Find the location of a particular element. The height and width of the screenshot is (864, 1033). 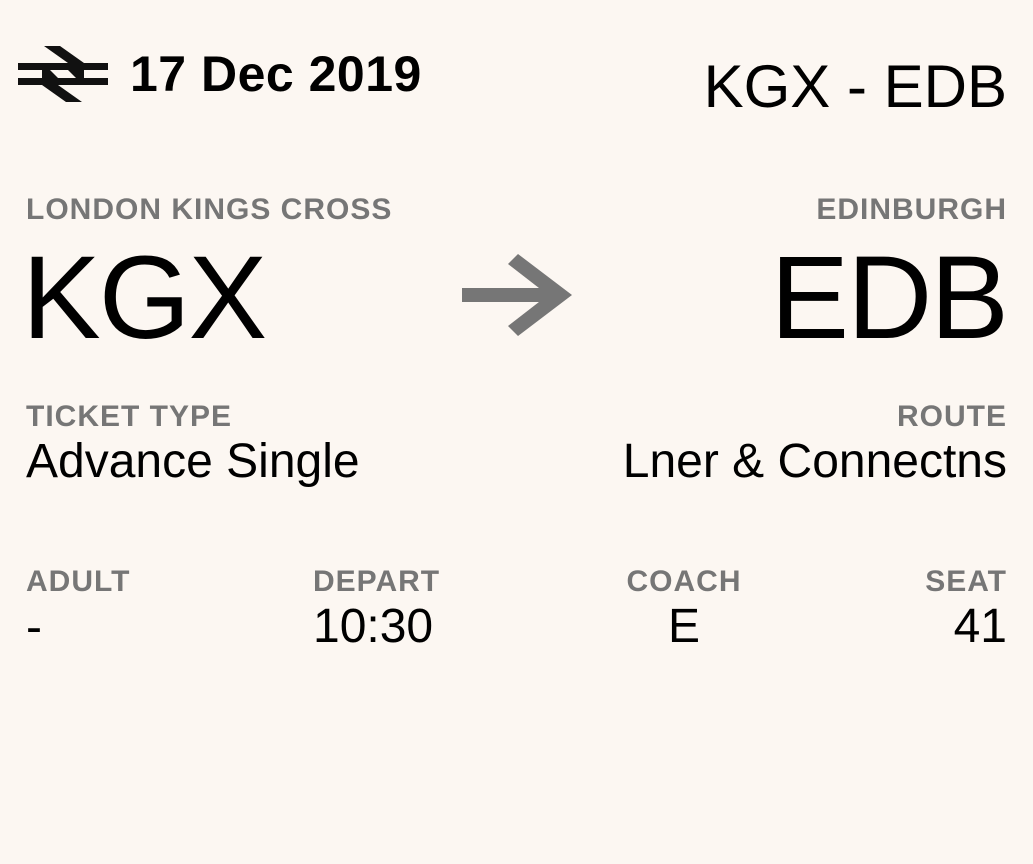

coach-value: E is located at coordinates (683, 626).